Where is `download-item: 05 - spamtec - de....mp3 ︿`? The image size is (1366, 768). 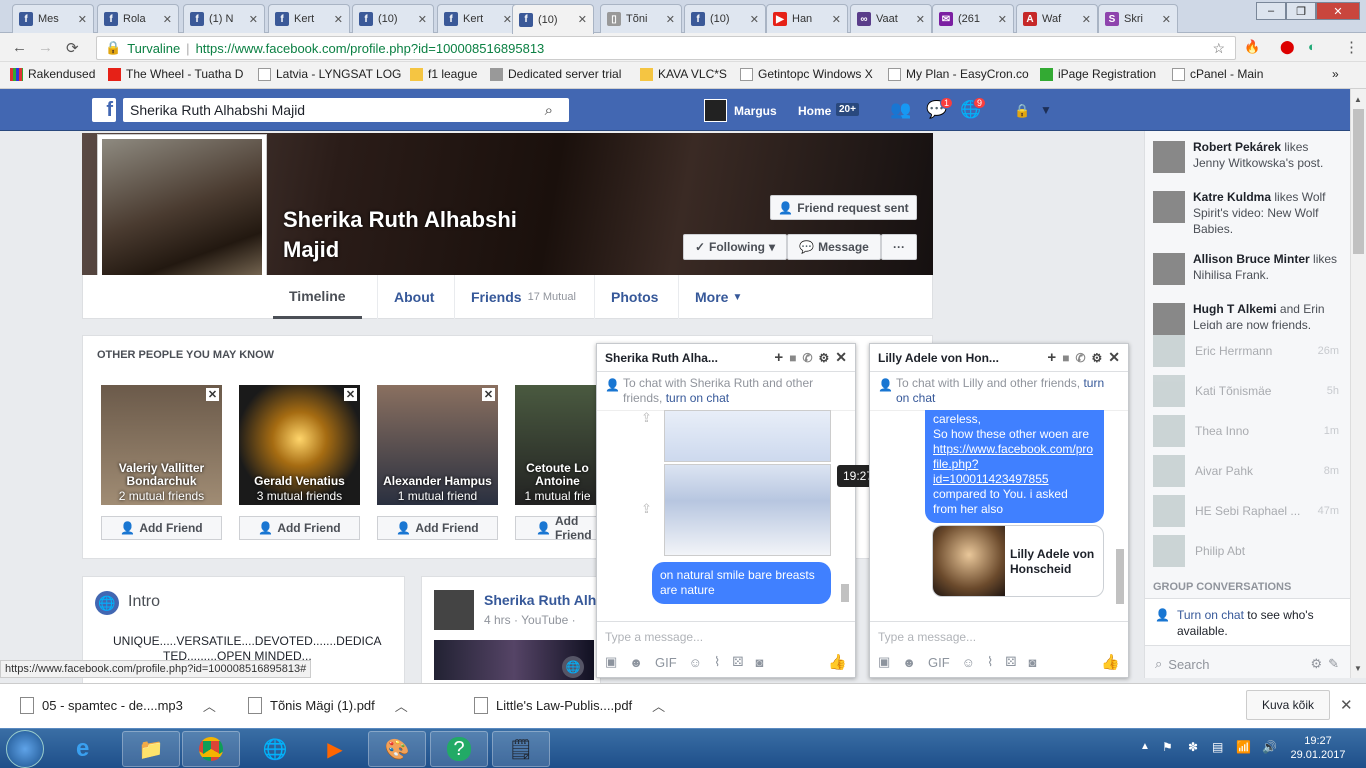
download-item: 05 - spamtec - de....mp3 ︿ is located at coordinates (118, 705).